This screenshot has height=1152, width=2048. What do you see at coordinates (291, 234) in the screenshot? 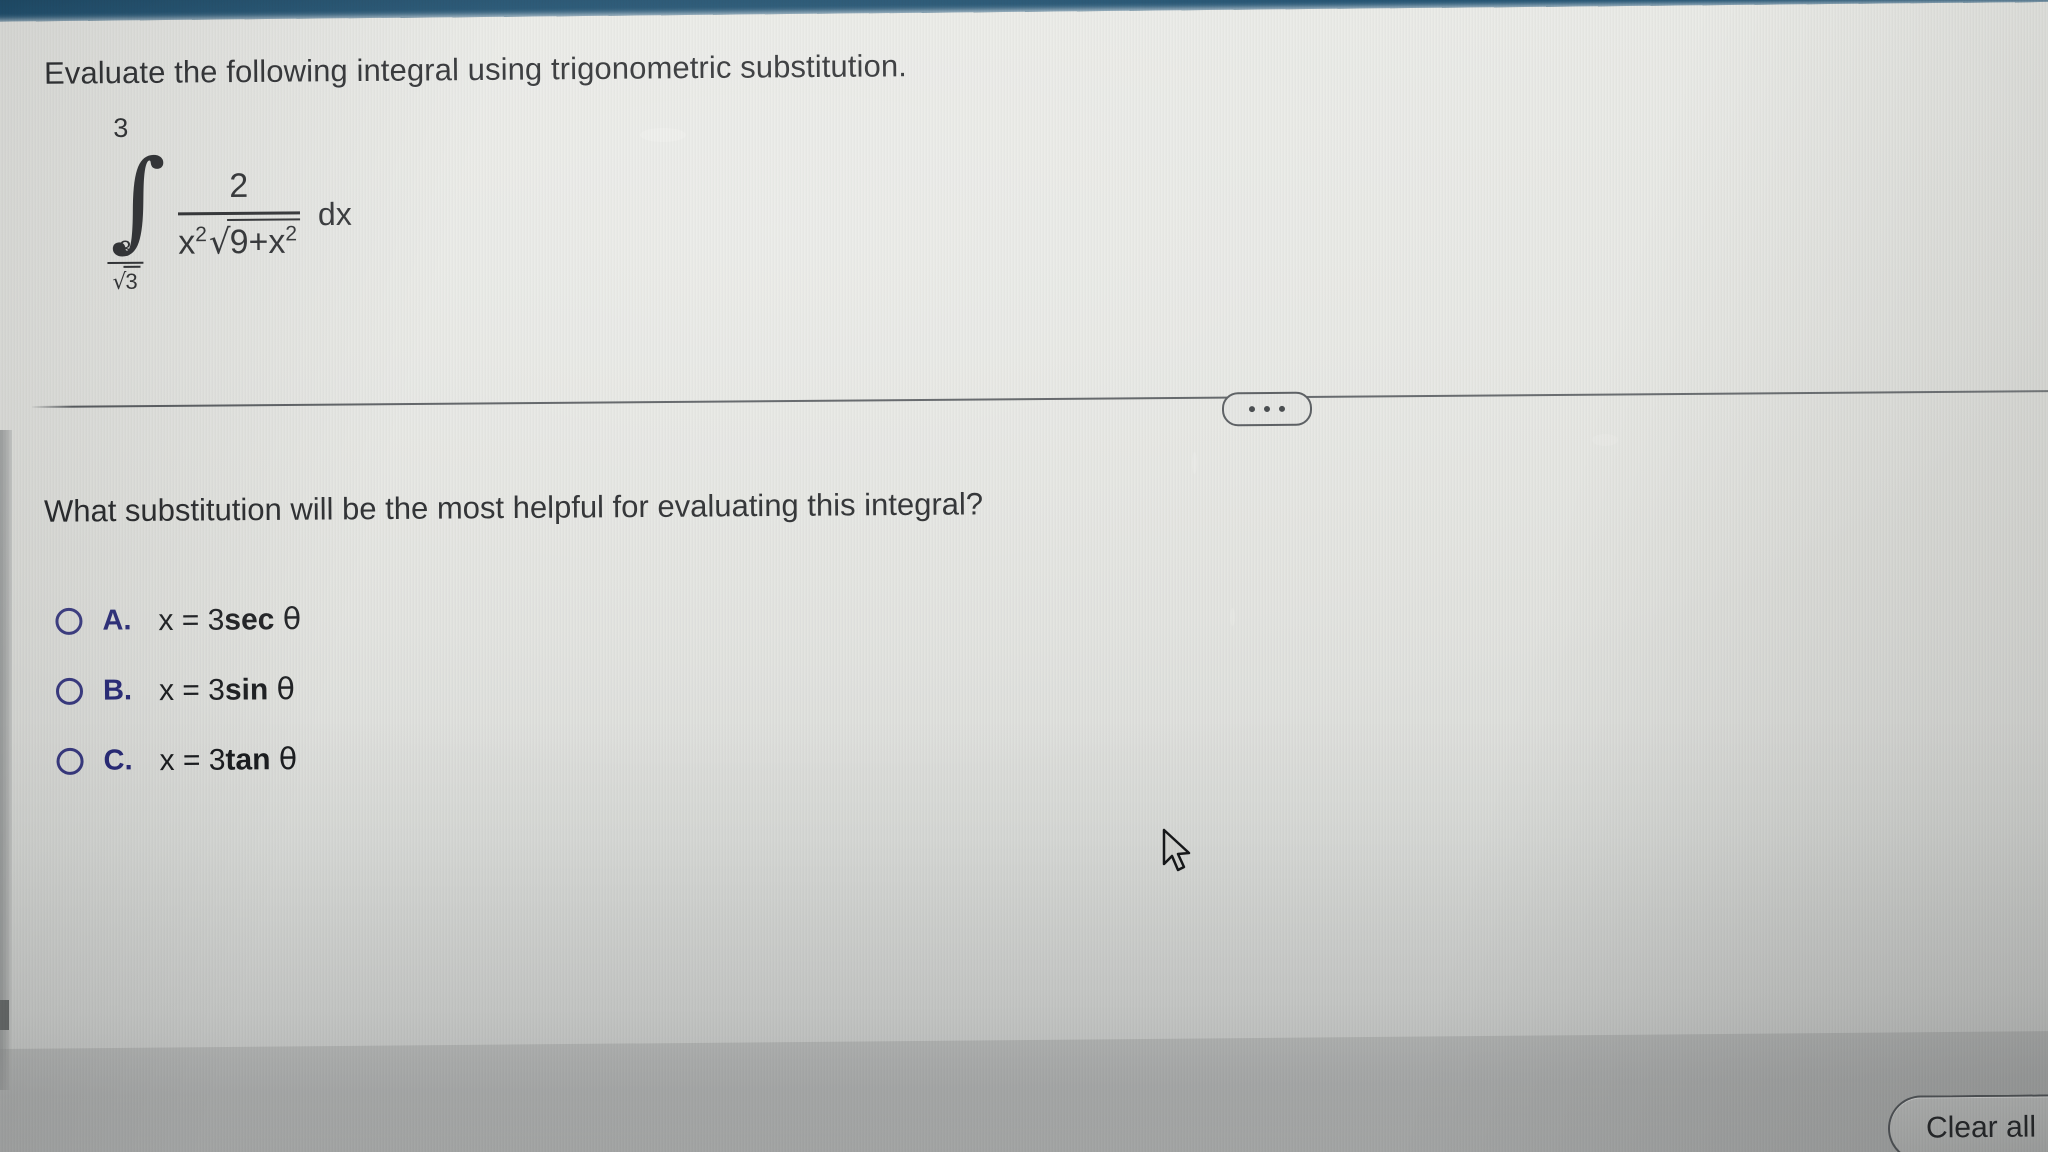
I see `radicand-second-exponent: 2` at bounding box center [291, 234].